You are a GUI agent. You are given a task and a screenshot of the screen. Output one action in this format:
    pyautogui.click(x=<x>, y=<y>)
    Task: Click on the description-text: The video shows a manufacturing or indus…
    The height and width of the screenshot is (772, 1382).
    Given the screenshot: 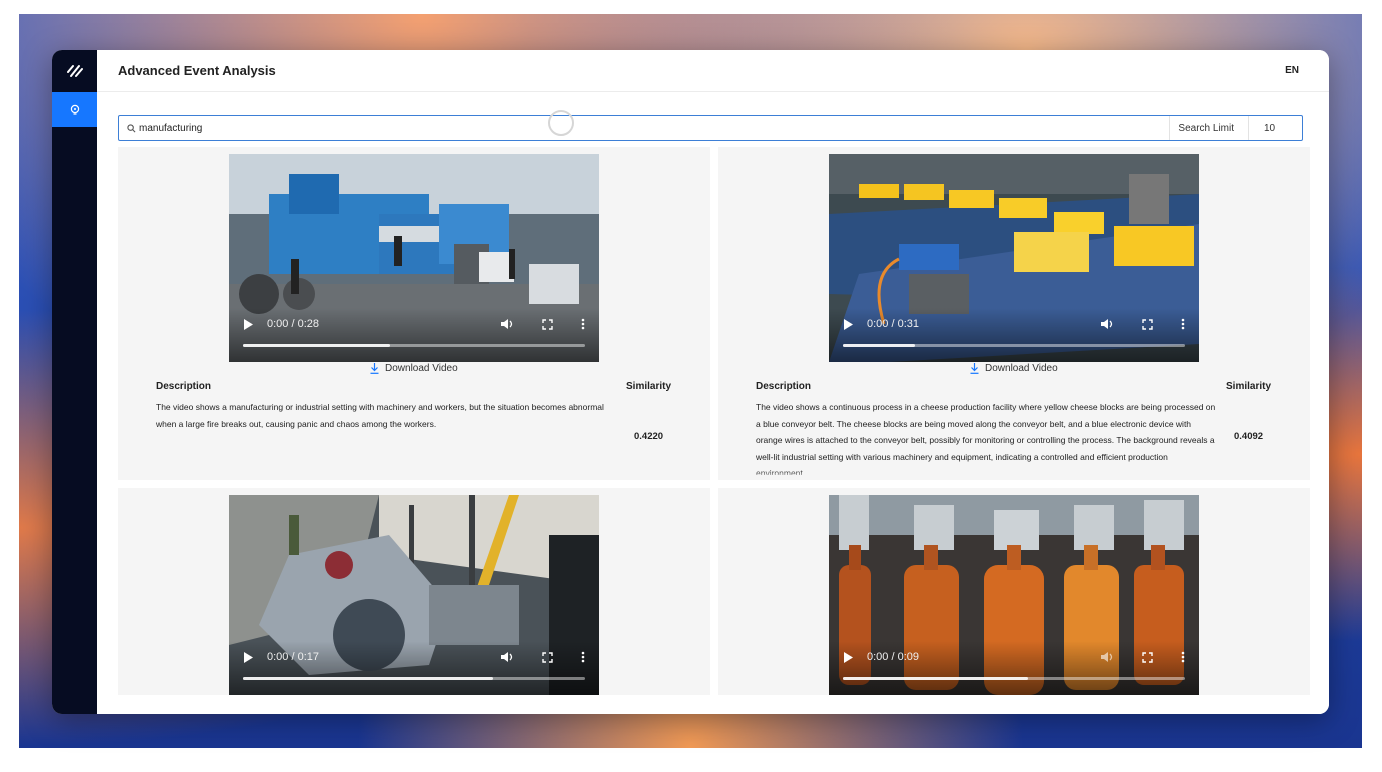 What is the action you would take?
    pyautogui.click(x=380, y=415)
    